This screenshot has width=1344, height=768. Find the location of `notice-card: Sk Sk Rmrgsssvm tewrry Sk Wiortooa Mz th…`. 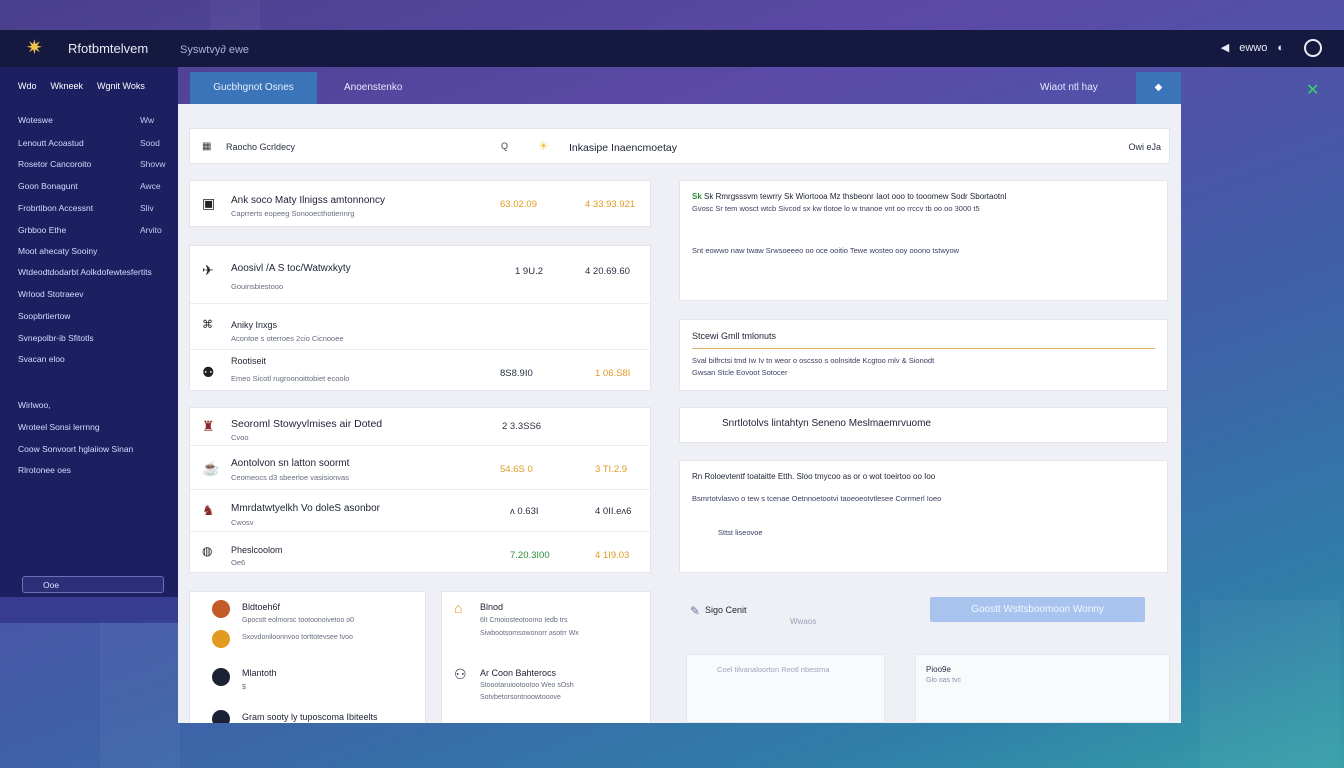

notice-card: Sk Sk Rmrgsssvm tewrry Sk Wiortooa Mz th… is located at coordinates (923, 240).